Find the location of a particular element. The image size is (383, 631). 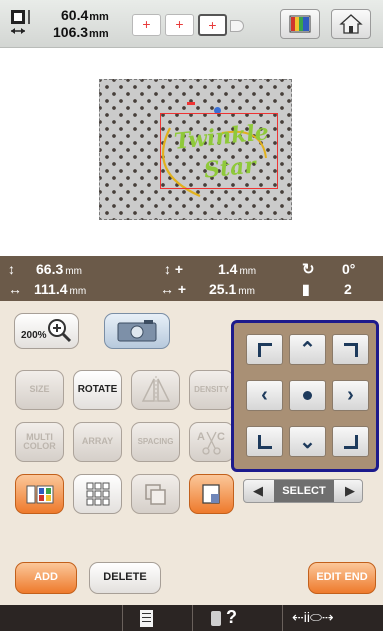

move-down-left-button is located at coordinates (264, 441).